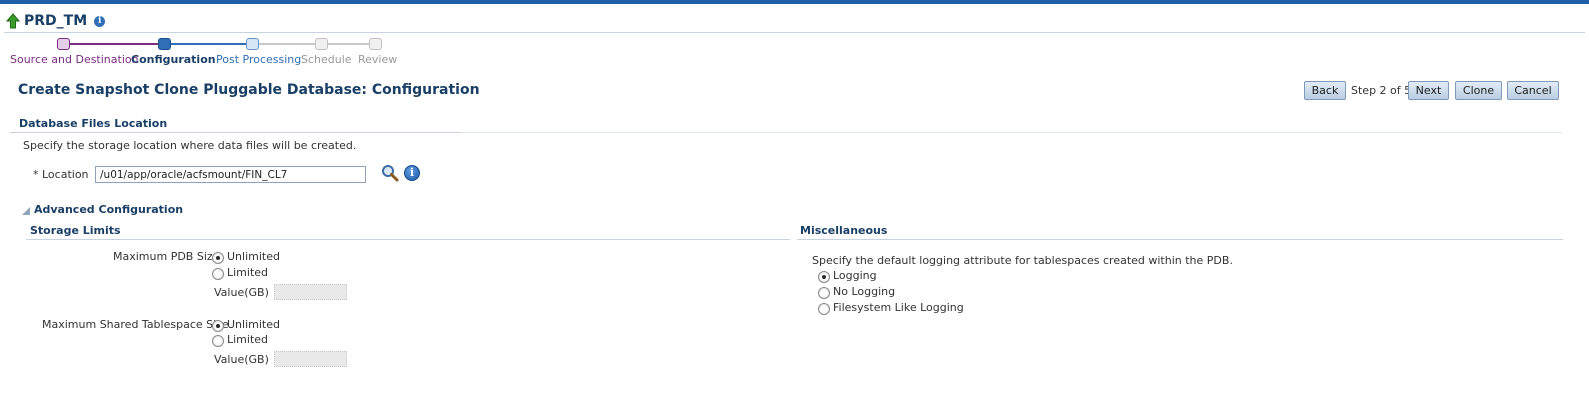 Image resolution: width=1589 pixels, height=397 pixels. What do you see at coordinates (74, 59) in the screenshot?
I see `train-label-source: Source and Destination` at bounding box center [74, 59].